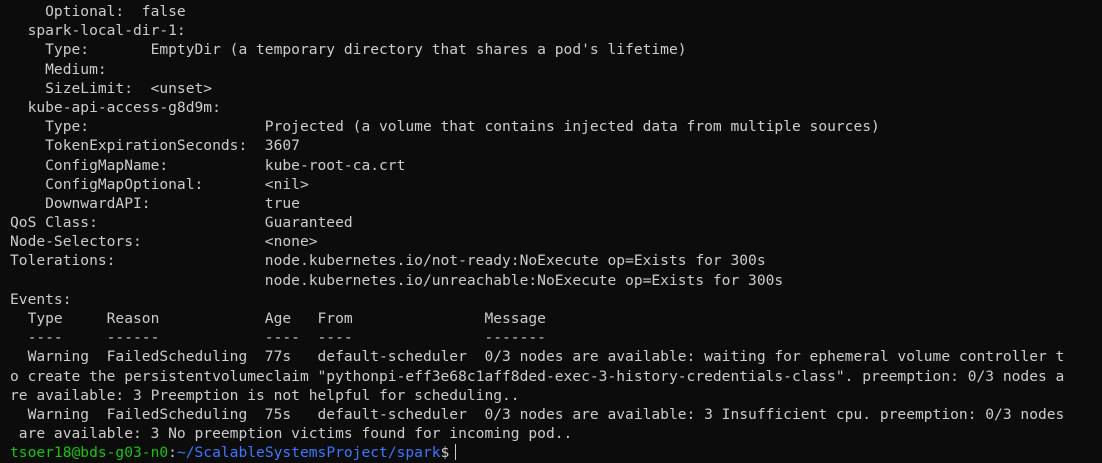 This screenshot has width=1102, height=463. I want to click on output-line: kube-api-access-g8d9m:, so click(115, 107).